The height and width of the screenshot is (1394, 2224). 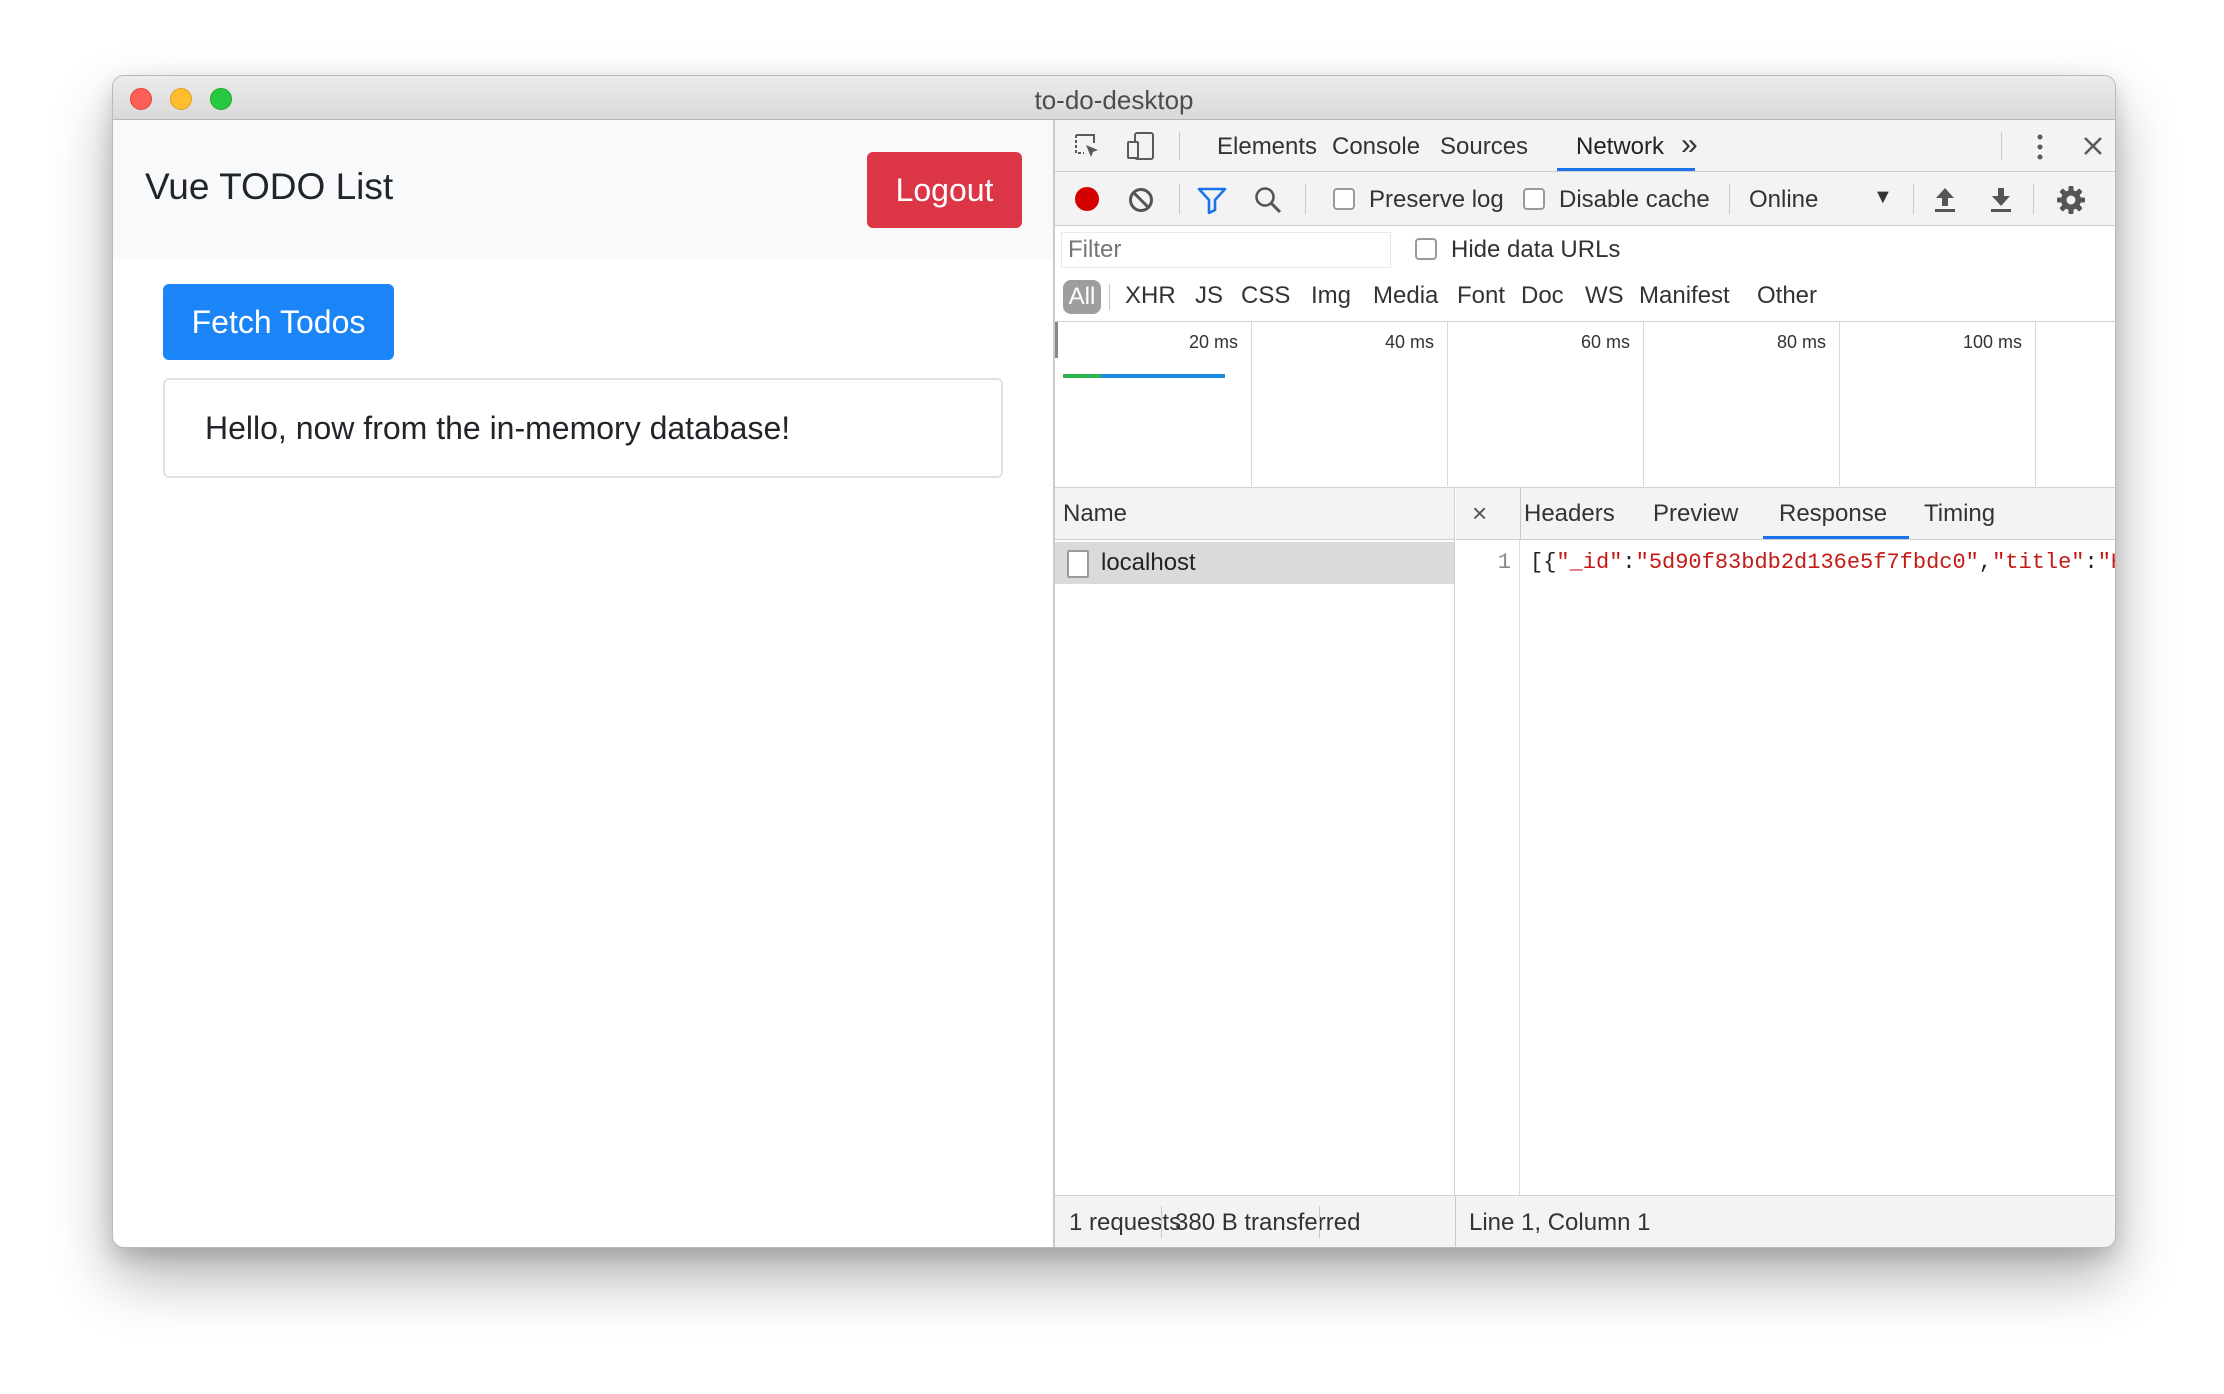 I want to click on type-filter-font: Font, so click(x=1481, y=296).